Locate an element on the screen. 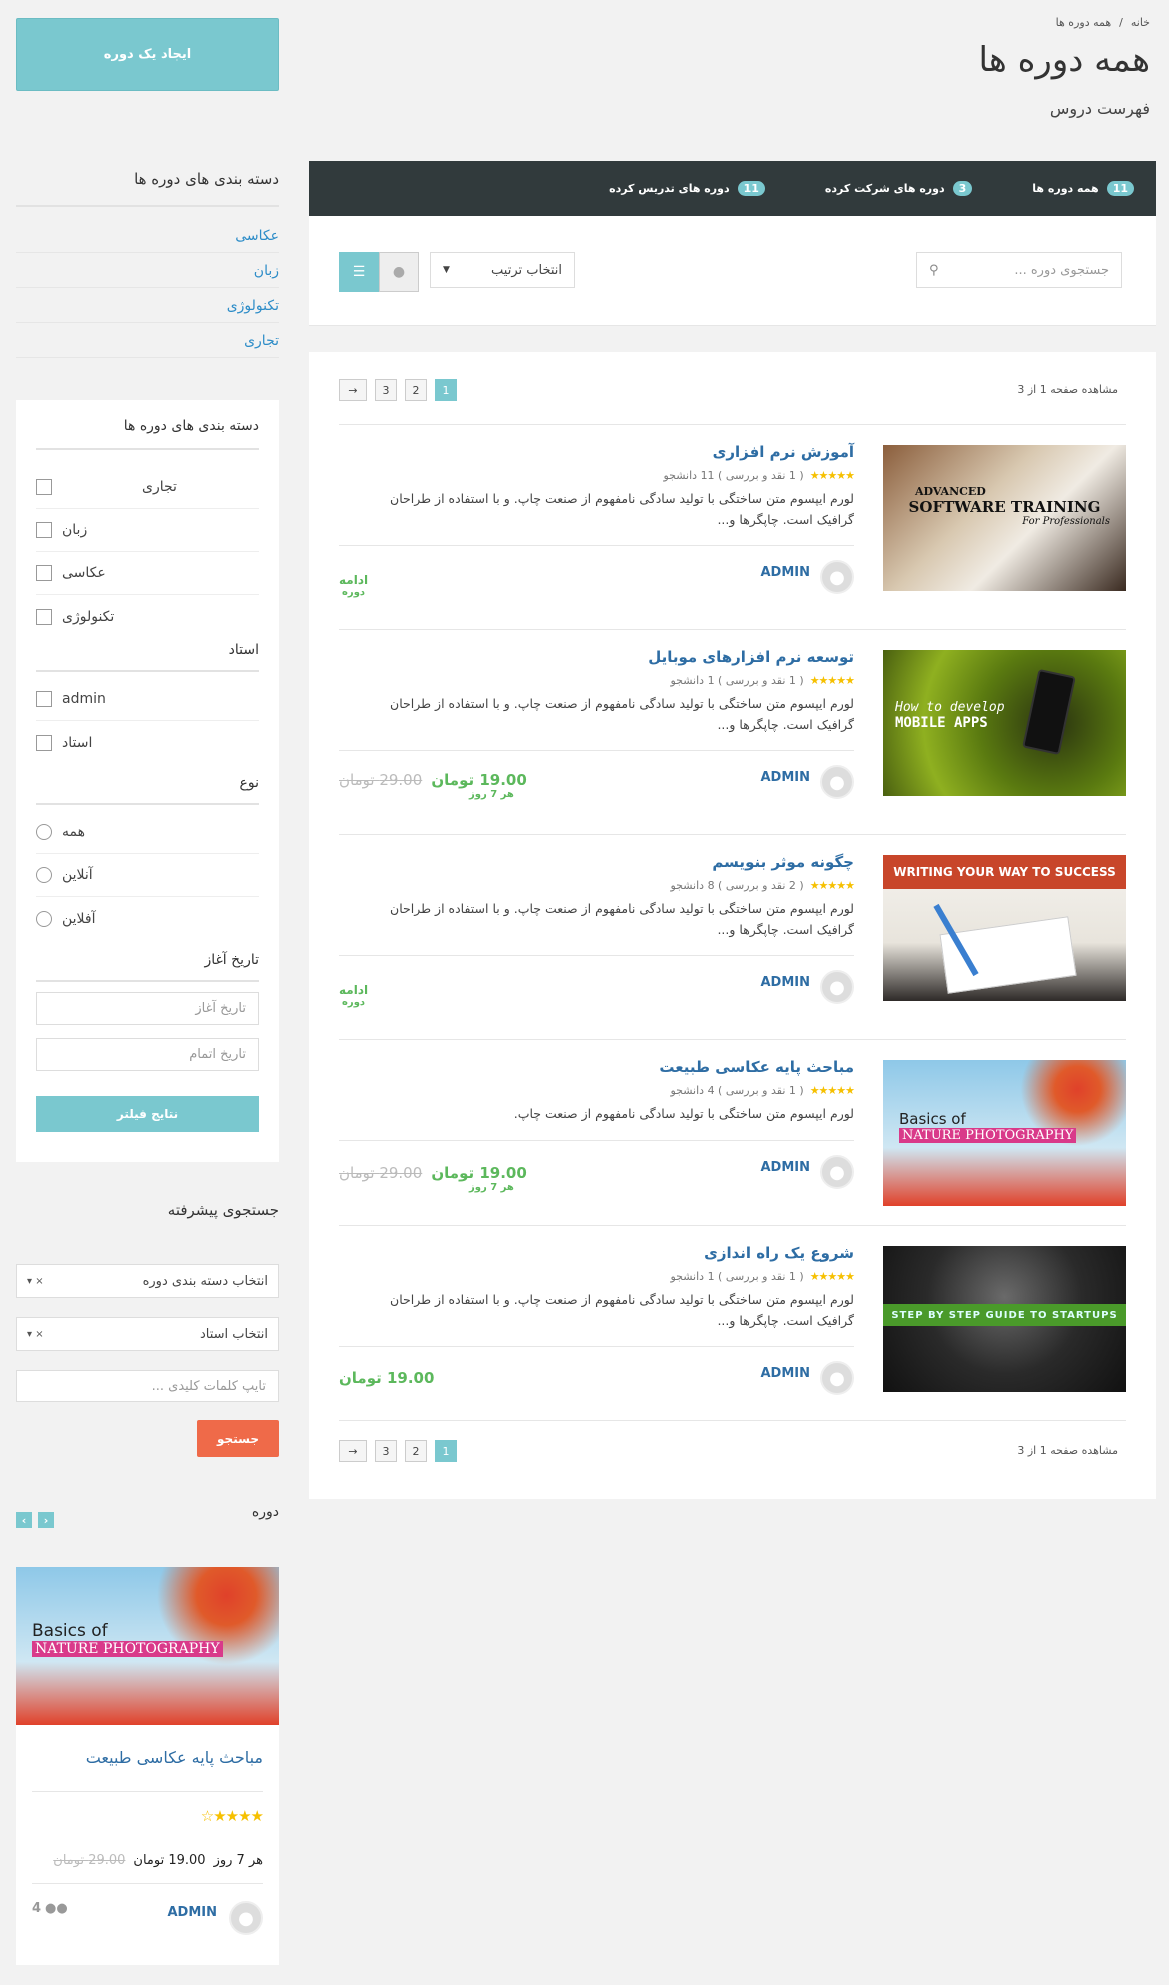  course-thumbnail: How to develop MOBILE APPS is located at coordinates (1004, 723).